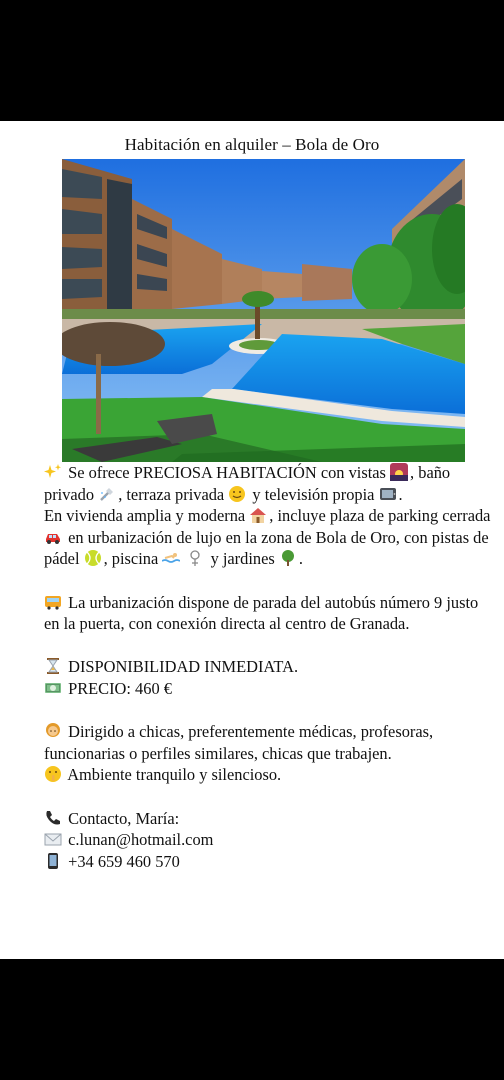 Image resolution: width=504 pixels, height=1080 pixels. Describe the element at coordinates (380, 516) in the screenshot. I see `parking-text: , incluye plaza de parking cerrada` at that location.